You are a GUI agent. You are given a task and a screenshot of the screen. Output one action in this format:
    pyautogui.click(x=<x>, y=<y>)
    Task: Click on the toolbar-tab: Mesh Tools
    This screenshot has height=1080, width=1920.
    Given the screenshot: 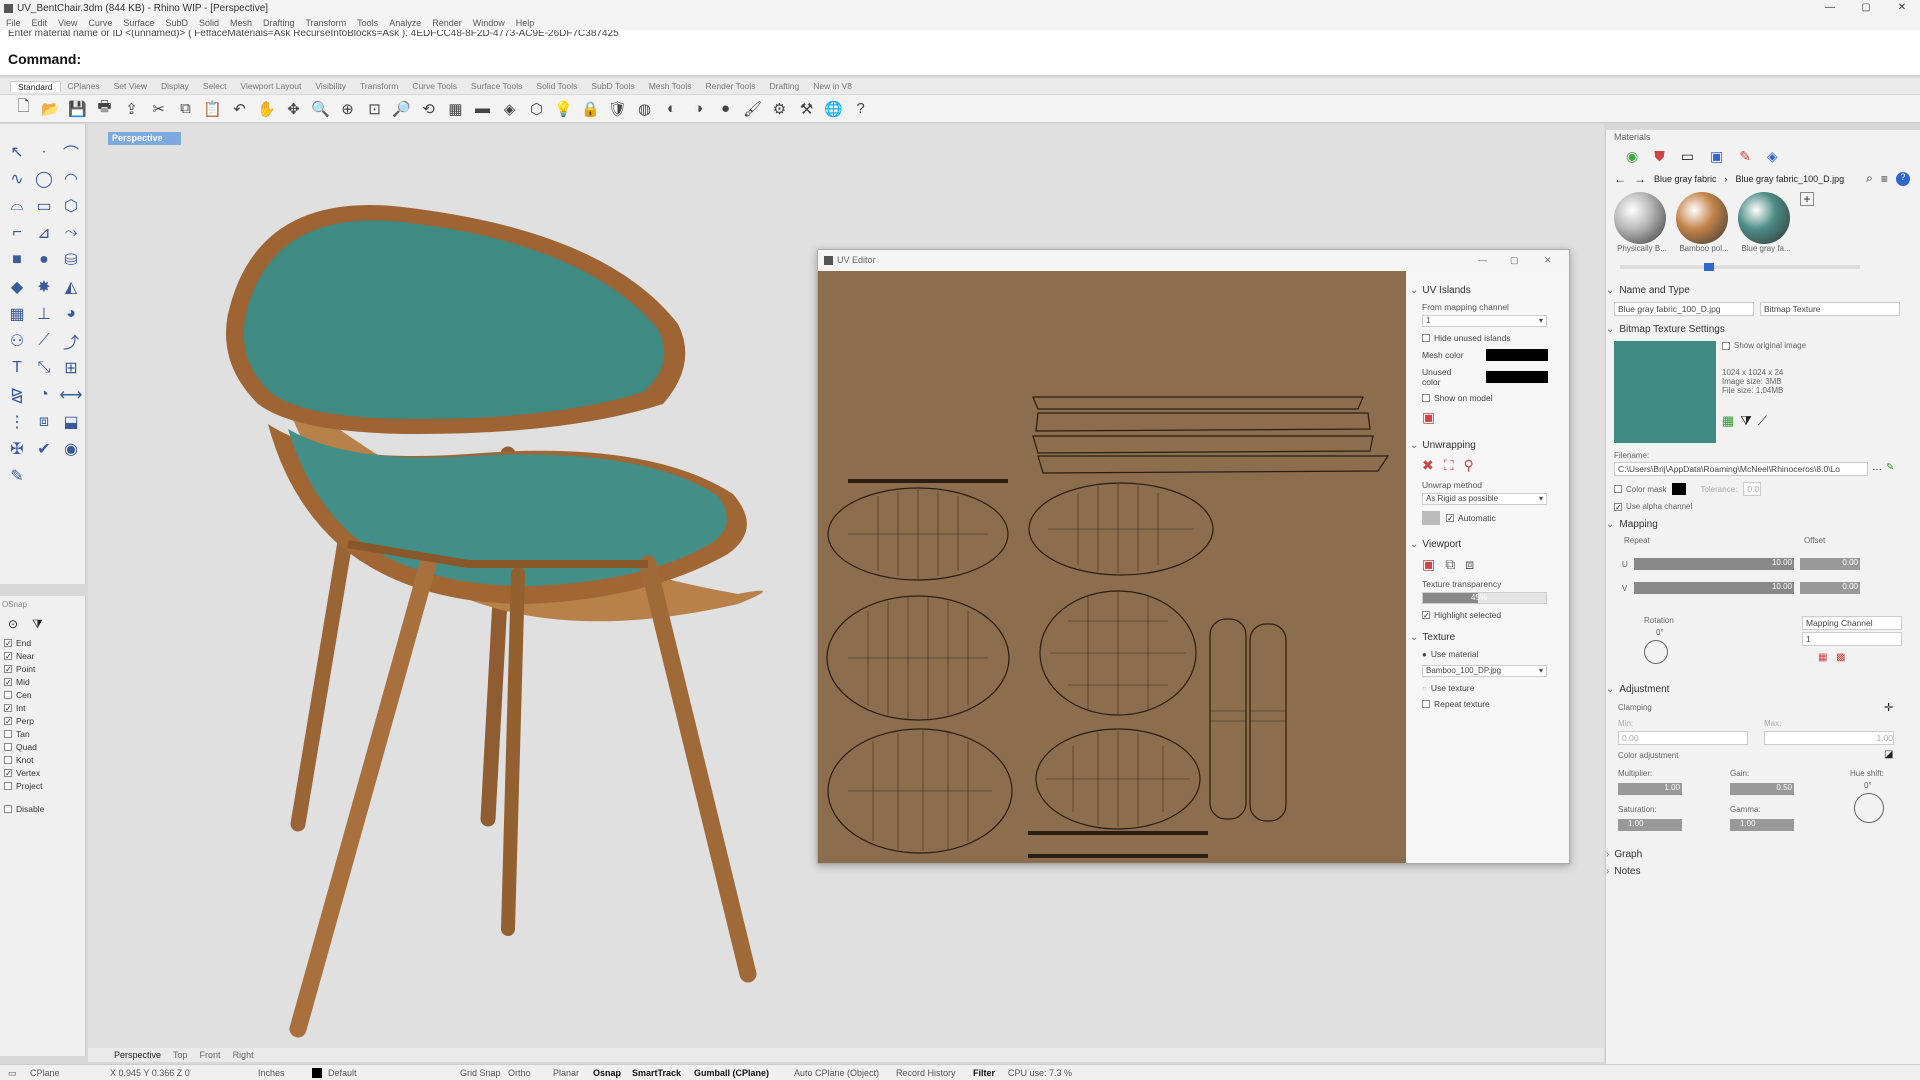 What is the action you would take?
    pyautogui.click(x=670, y=86)
    